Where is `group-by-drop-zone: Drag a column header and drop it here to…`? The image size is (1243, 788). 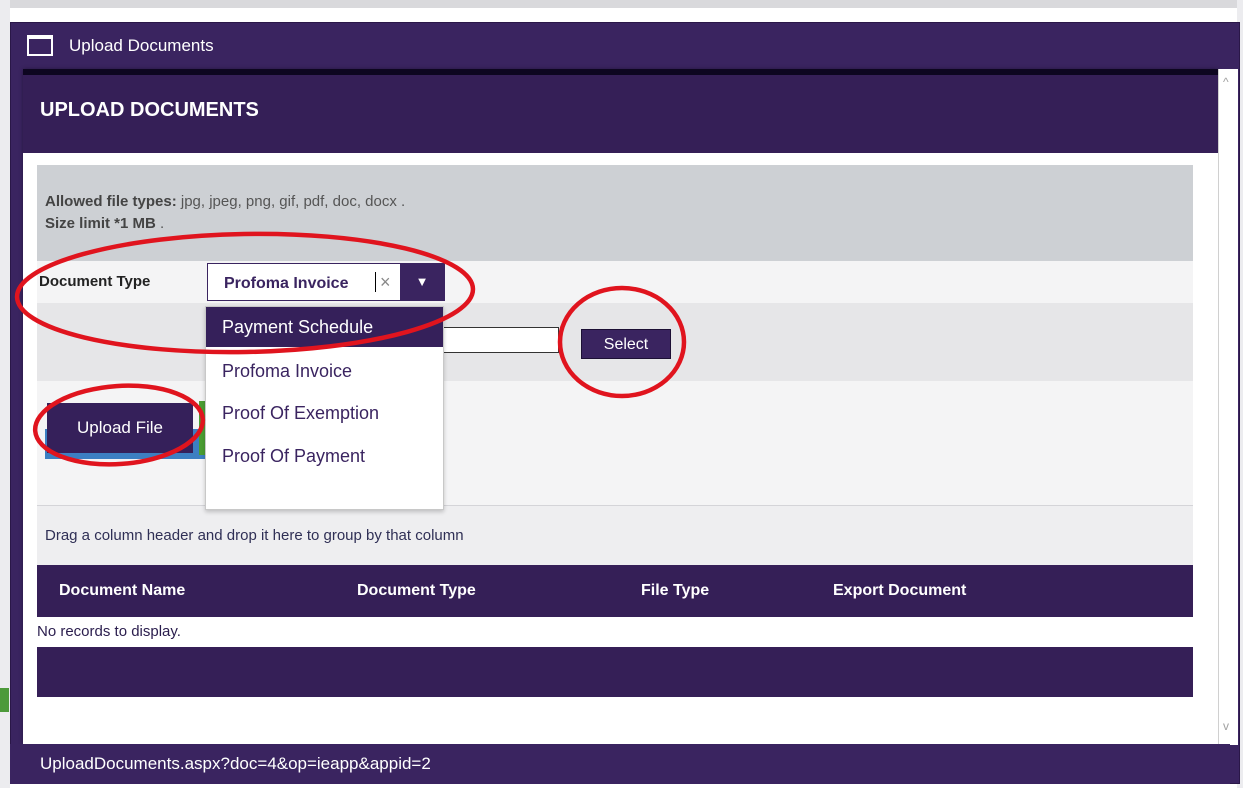 group-by-drop-zone: Drag a column header and drop it here to… is located at coordinates (615, 535).